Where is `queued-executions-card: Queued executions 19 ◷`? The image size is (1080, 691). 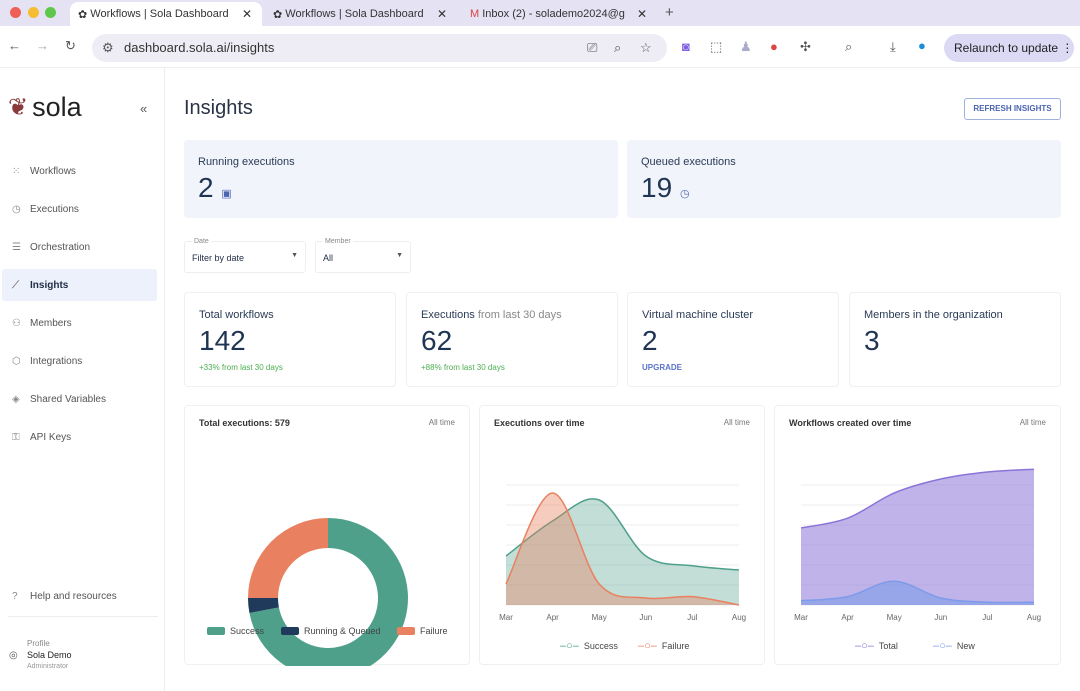
queued-executions-card: Queued executions 19 ◷ is located at coordinates (844, 179).